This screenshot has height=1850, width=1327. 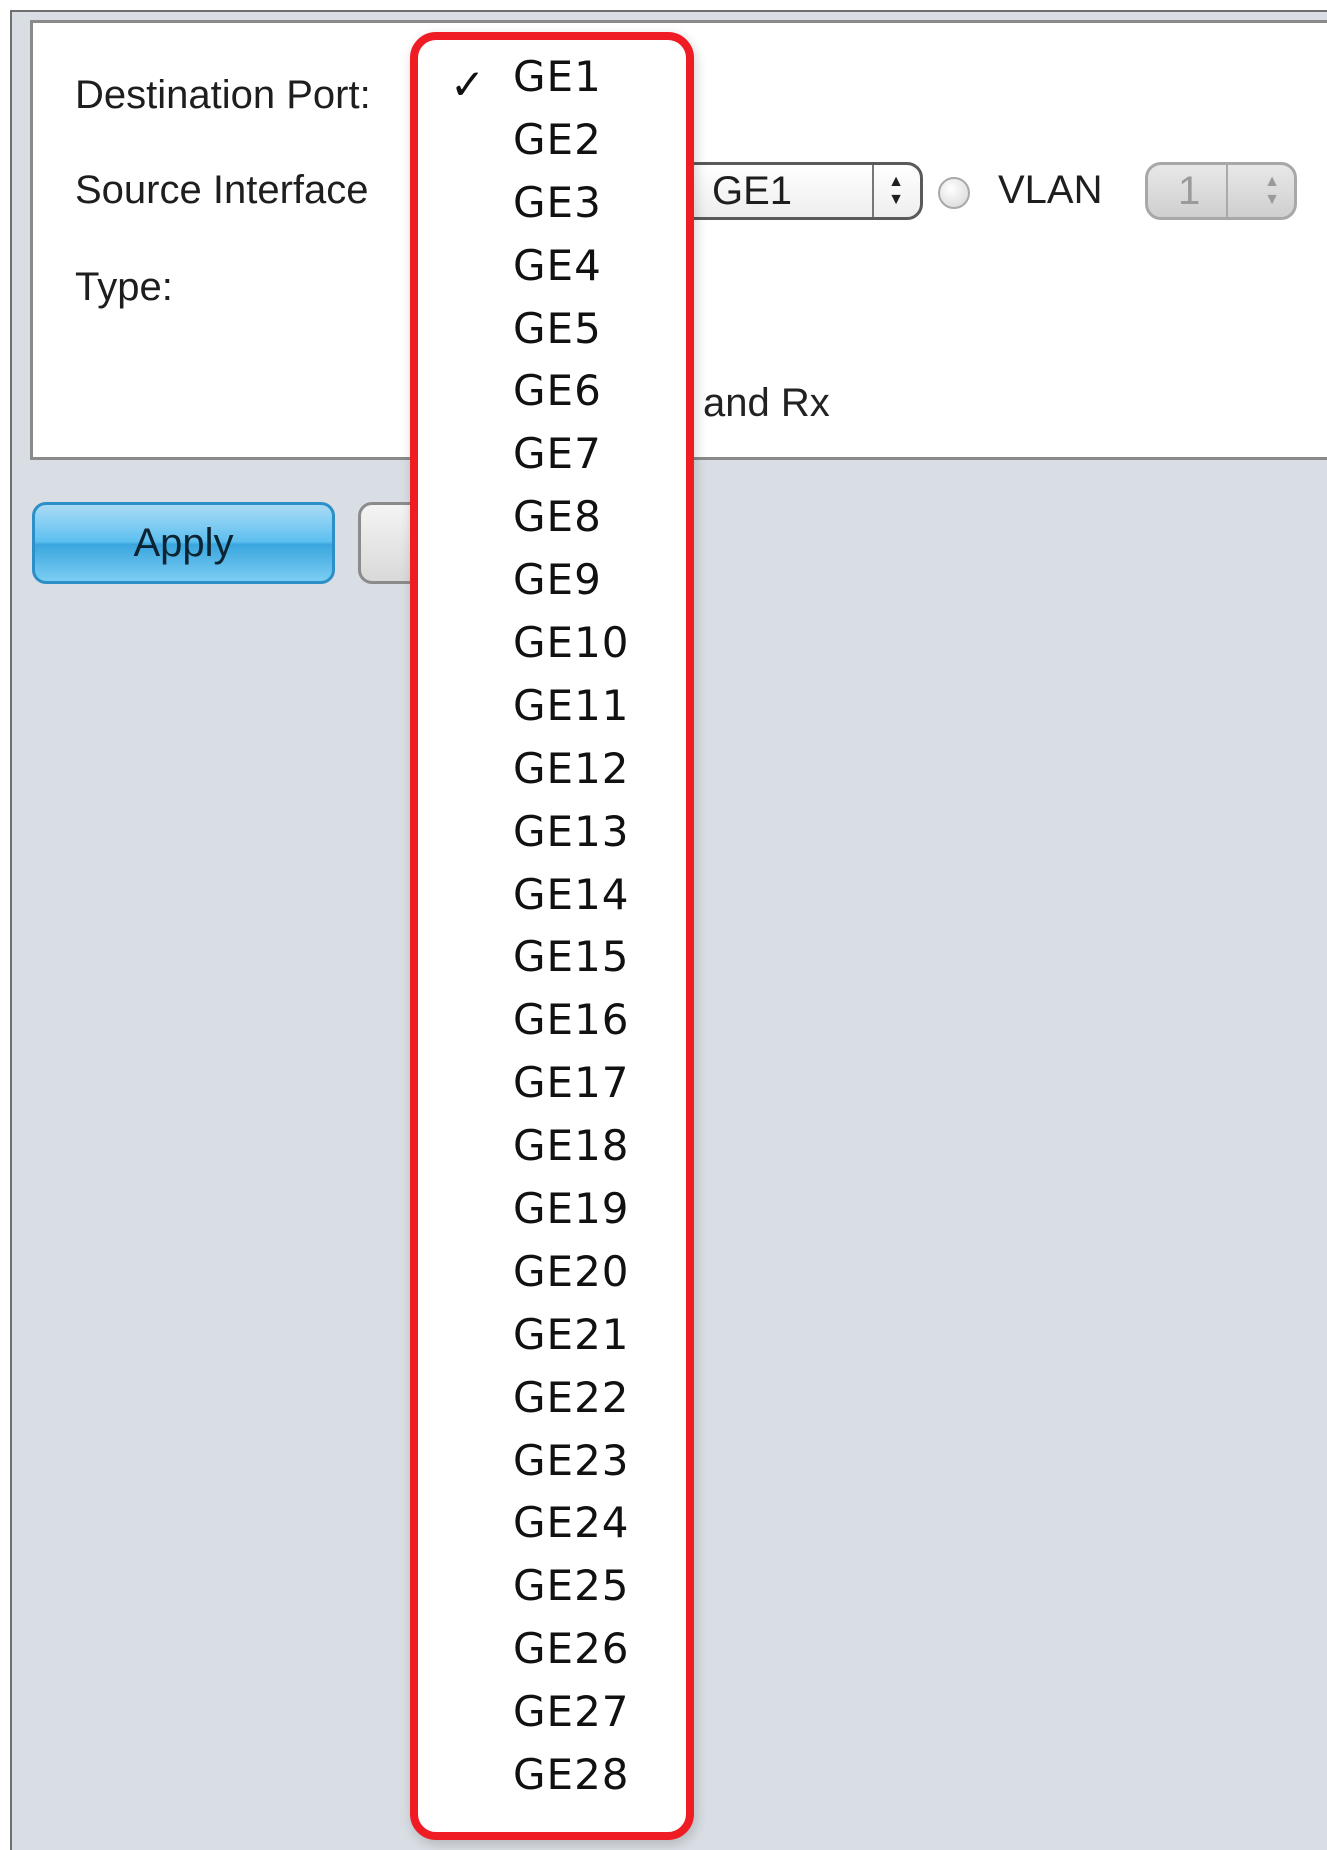 I want to click on type-option-tx-and-rx-partial: and Rx, so click(x=766, y=403).